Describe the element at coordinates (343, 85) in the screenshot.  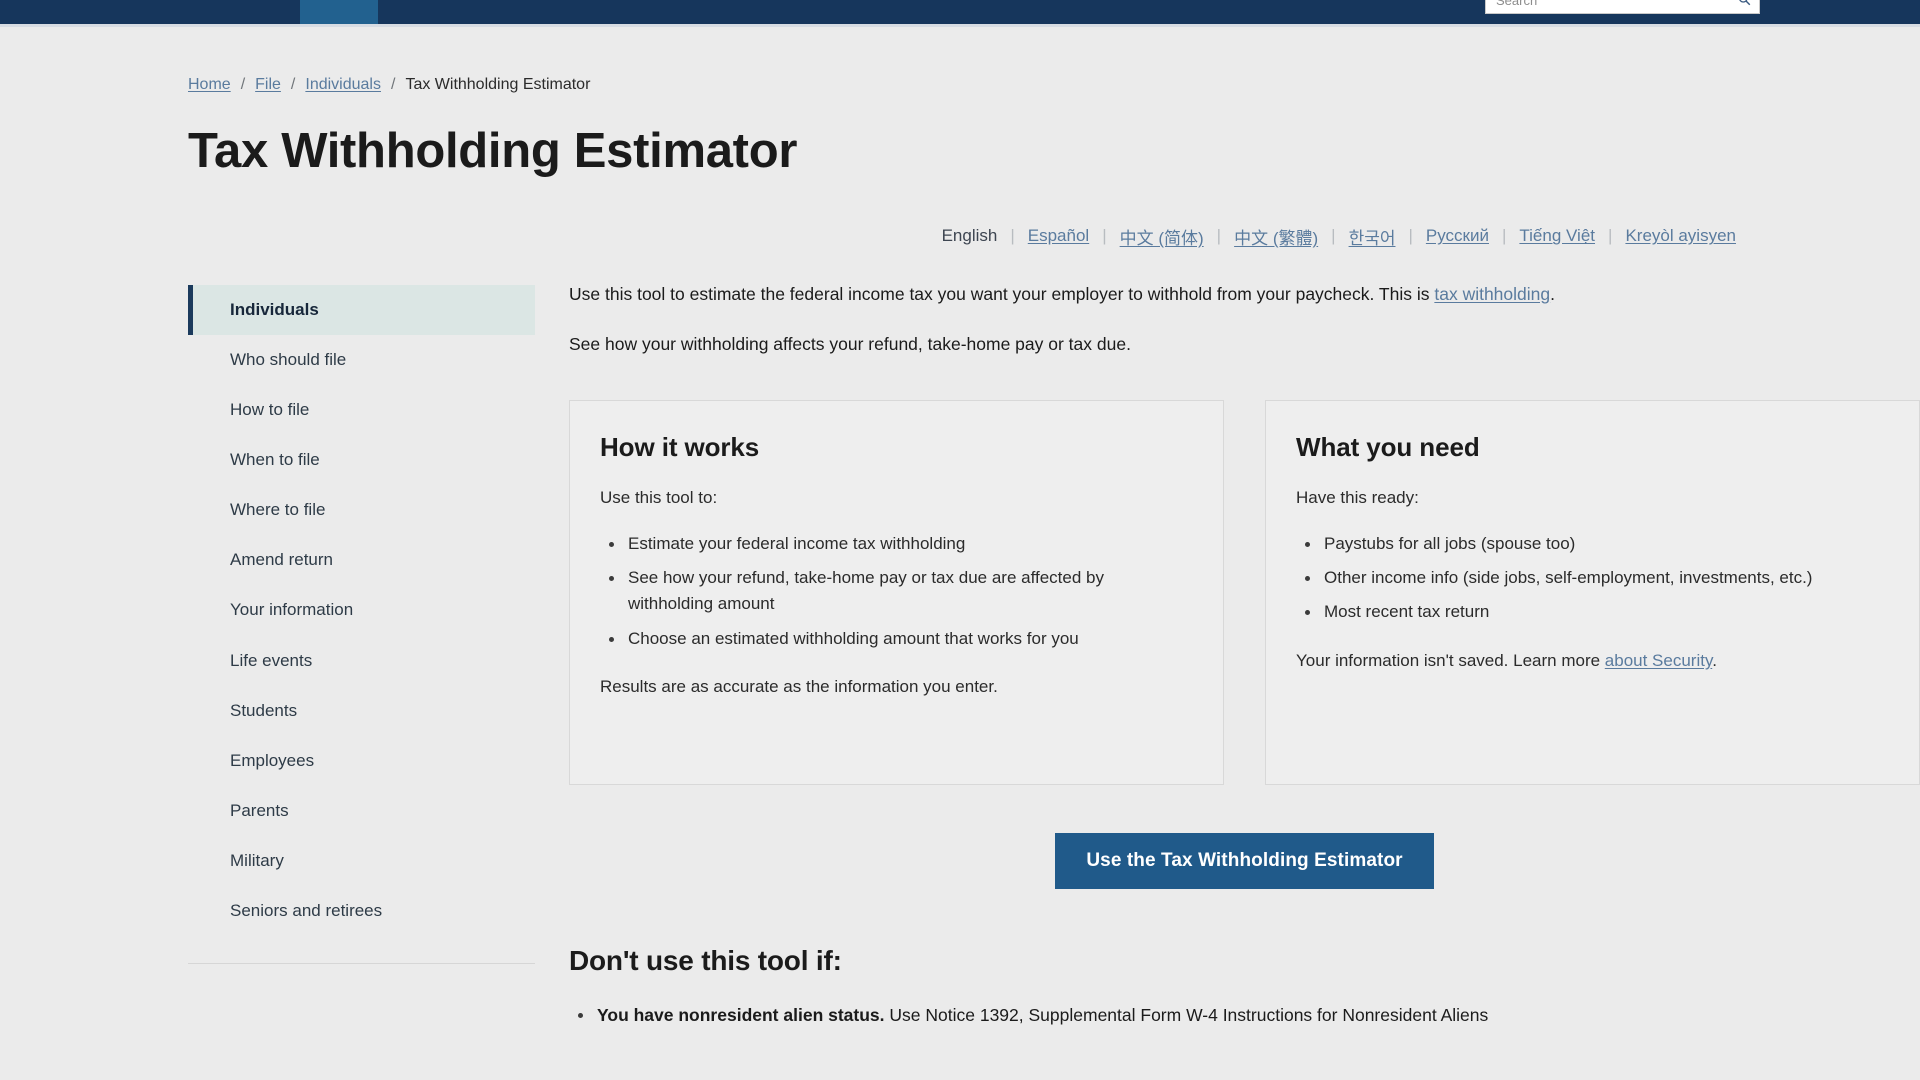
I see `breadcrumb-item-individuals: Individuals` at that location.